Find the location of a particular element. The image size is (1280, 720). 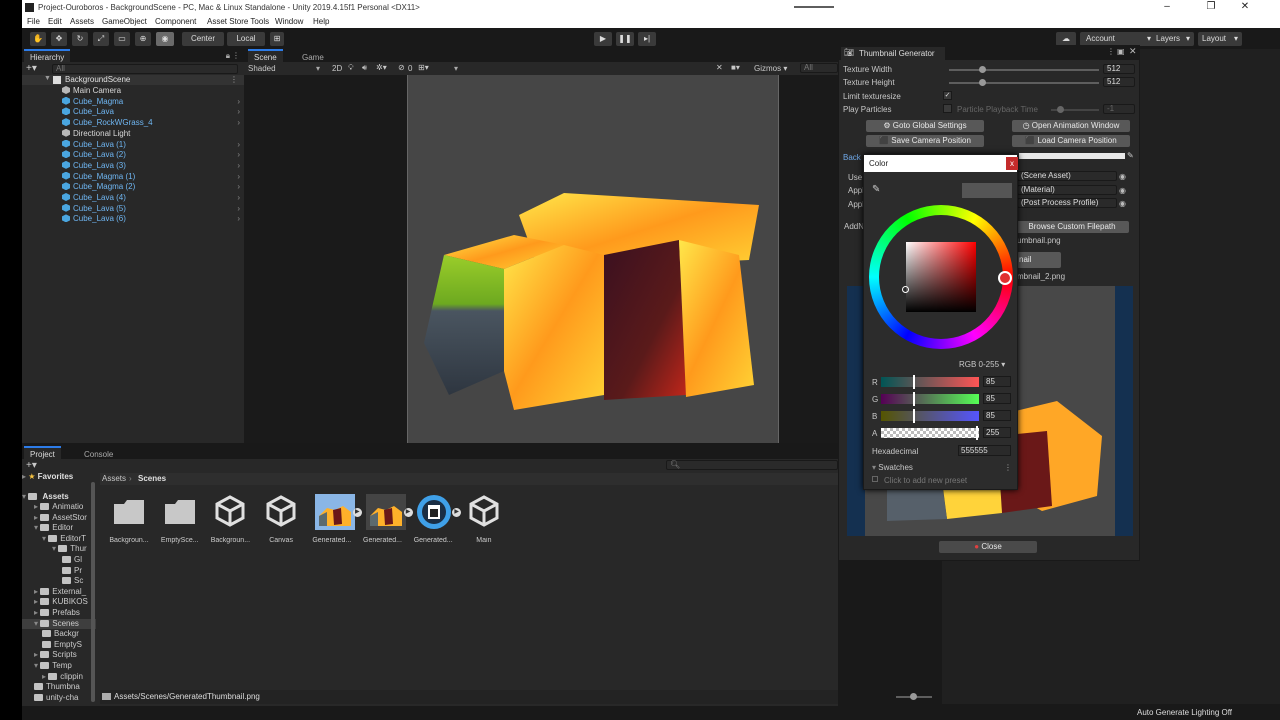

audio-icon: 🔊︎ is located at coordinates (364, 68).